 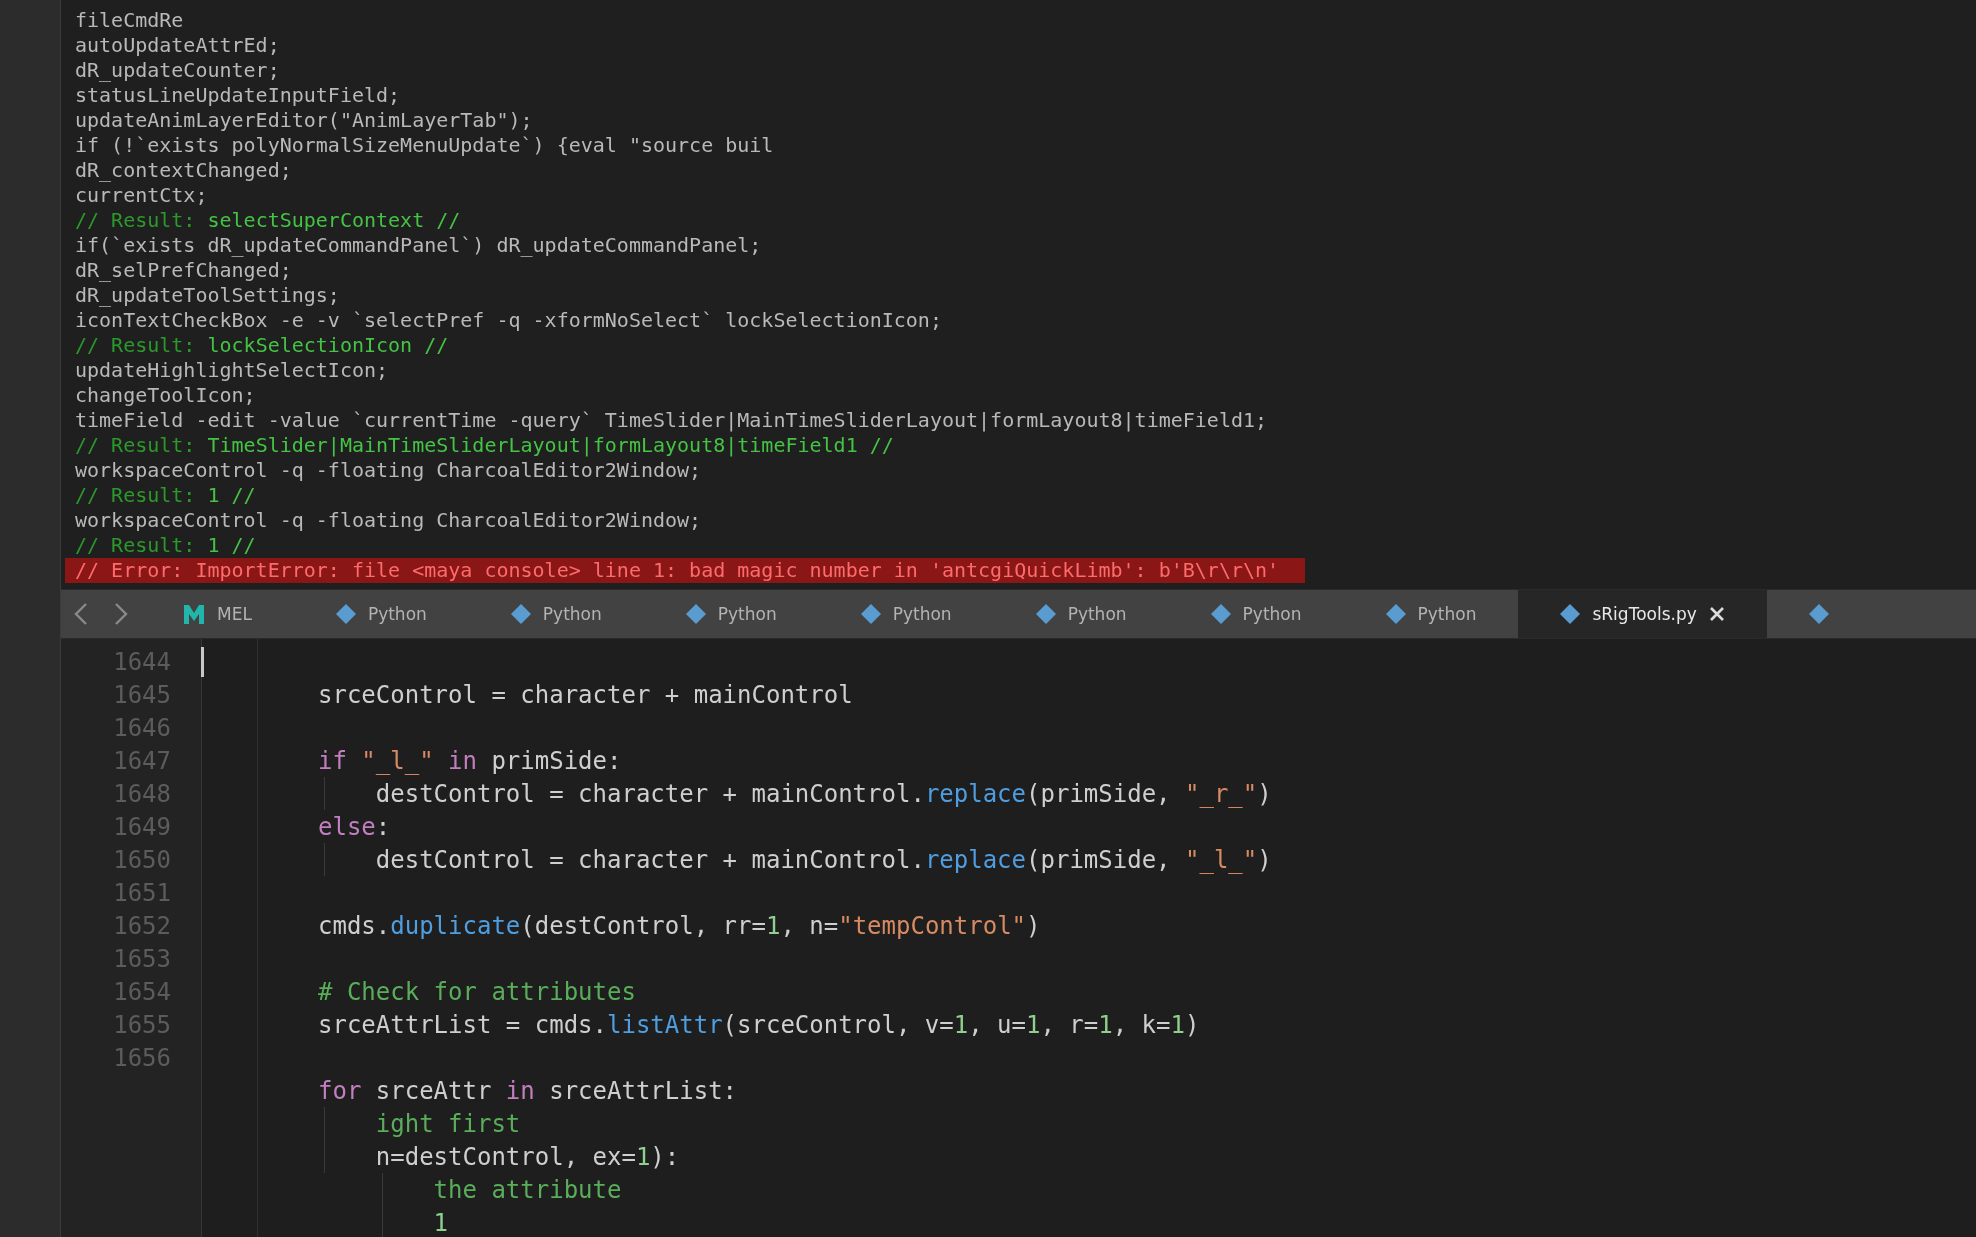 I want to click on chevron-left-icon, so click(x=81, y=614).